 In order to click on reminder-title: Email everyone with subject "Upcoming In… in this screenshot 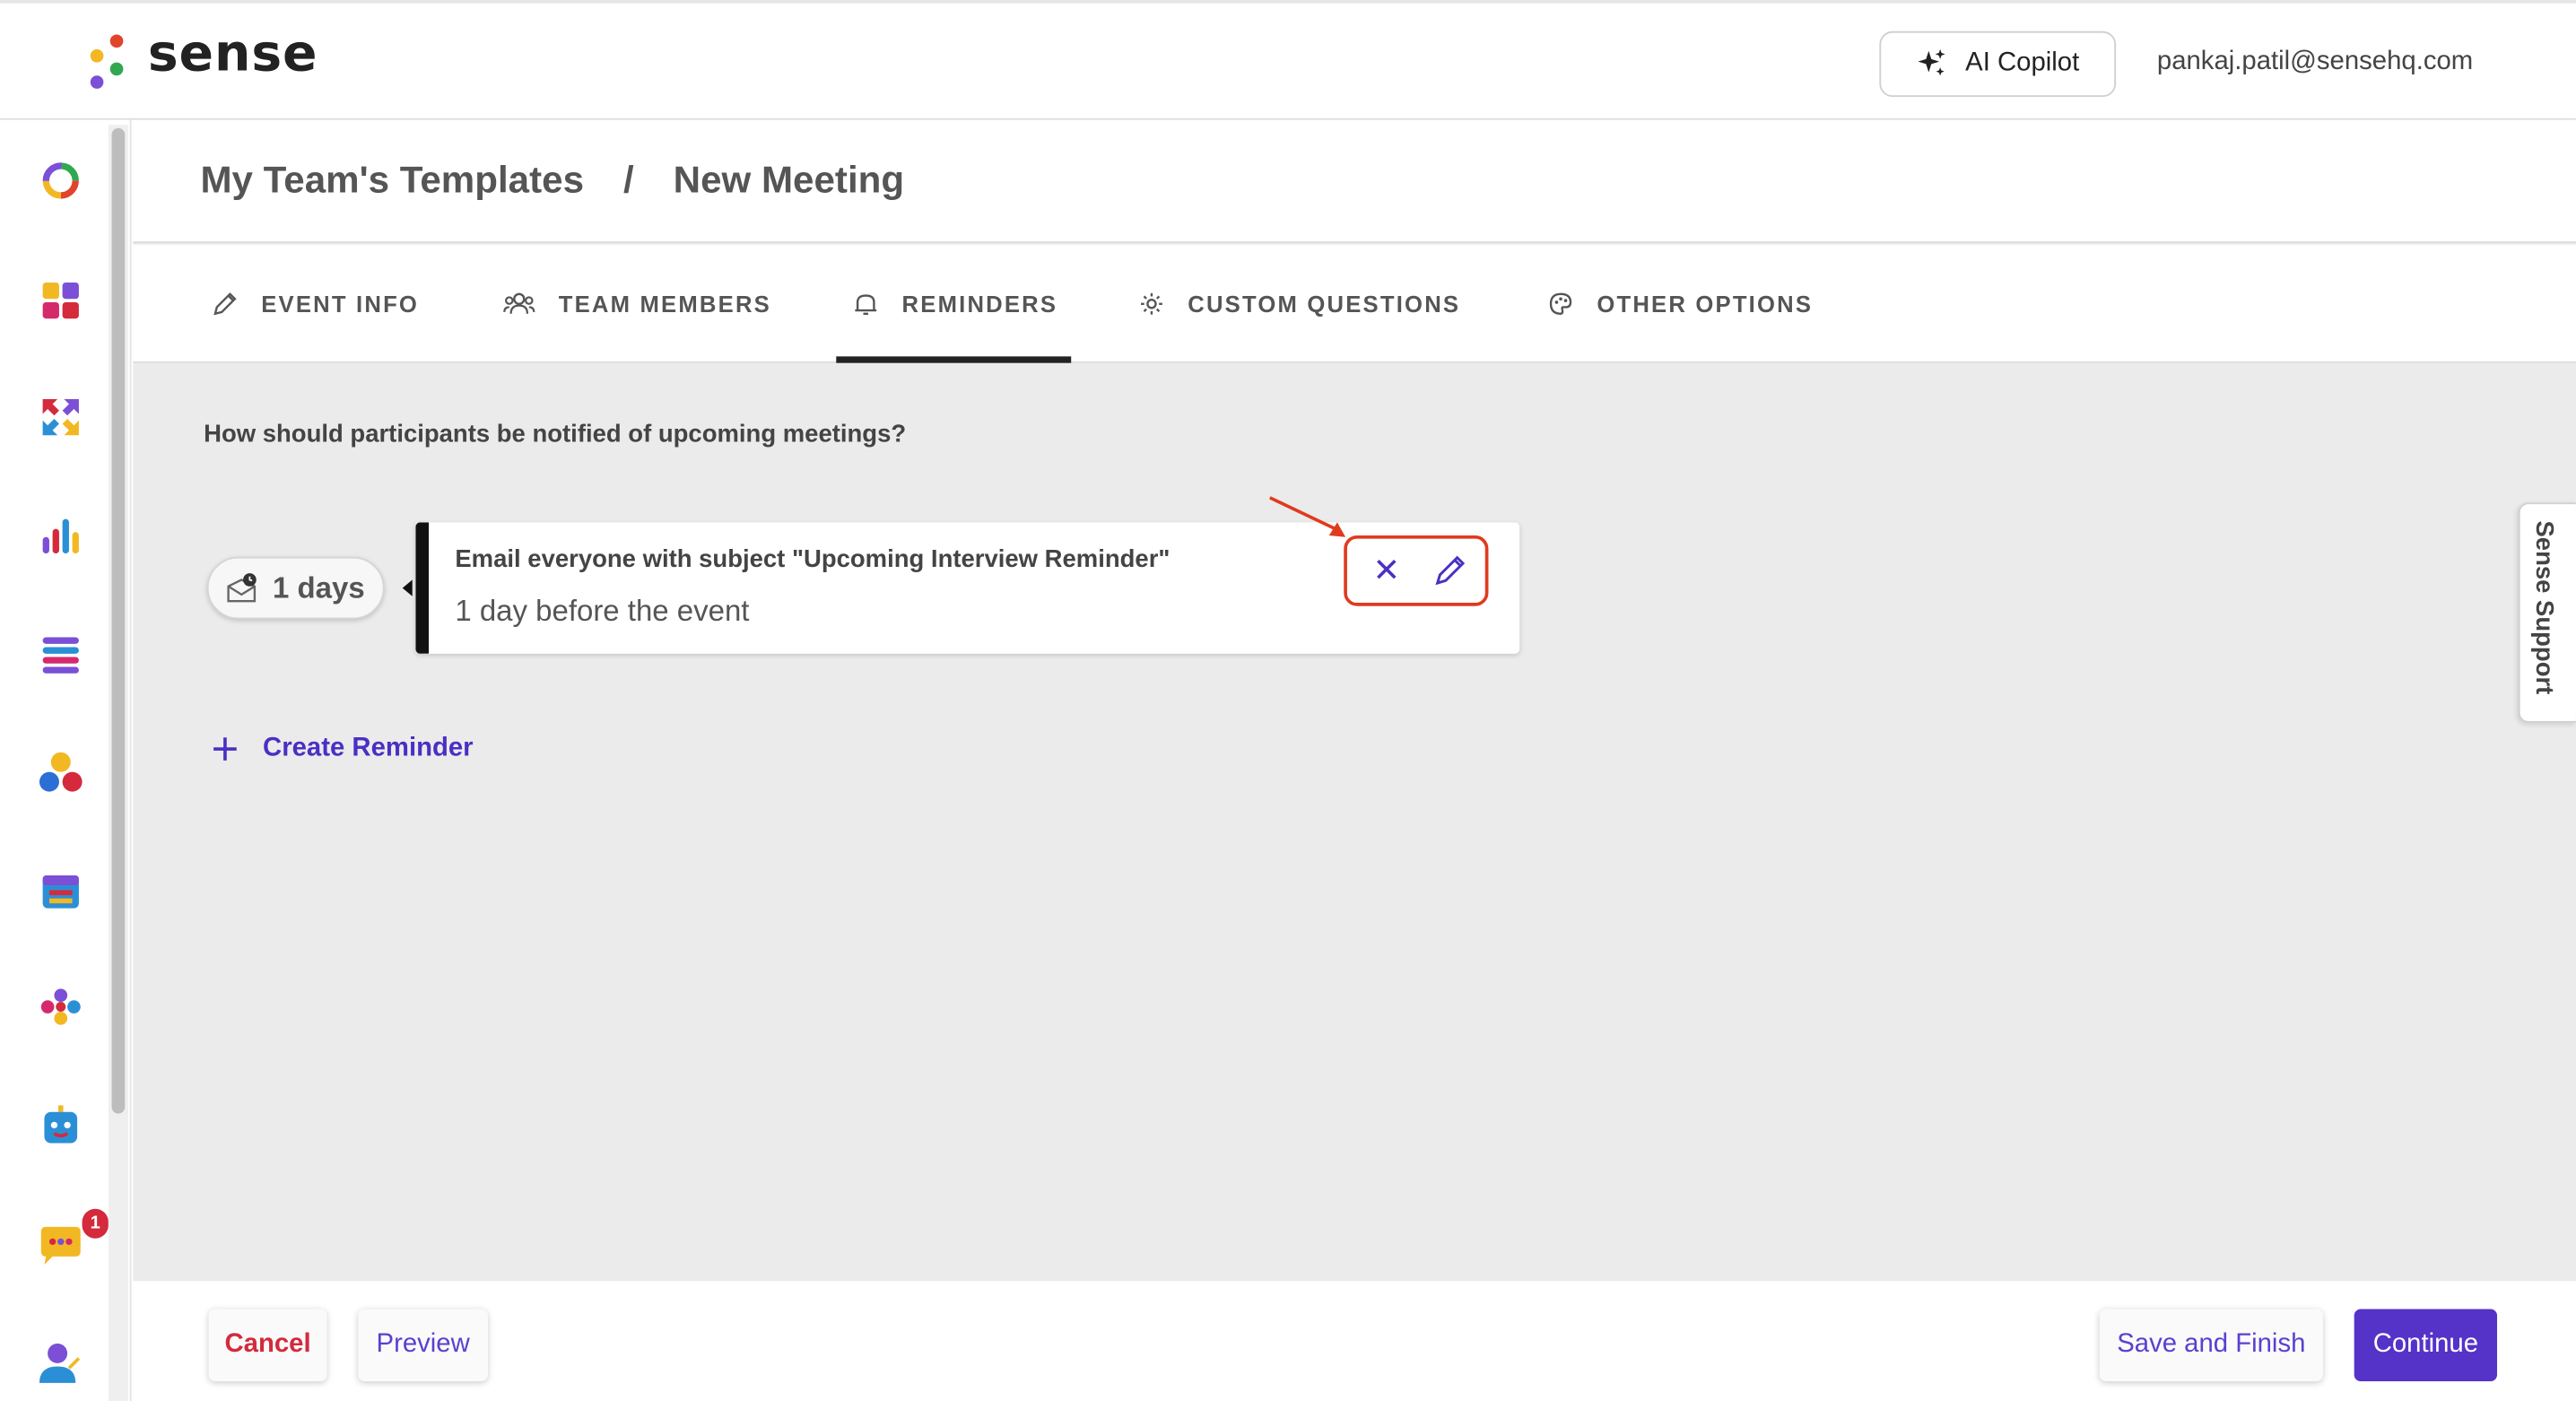, I will do `click(813, 559)`.